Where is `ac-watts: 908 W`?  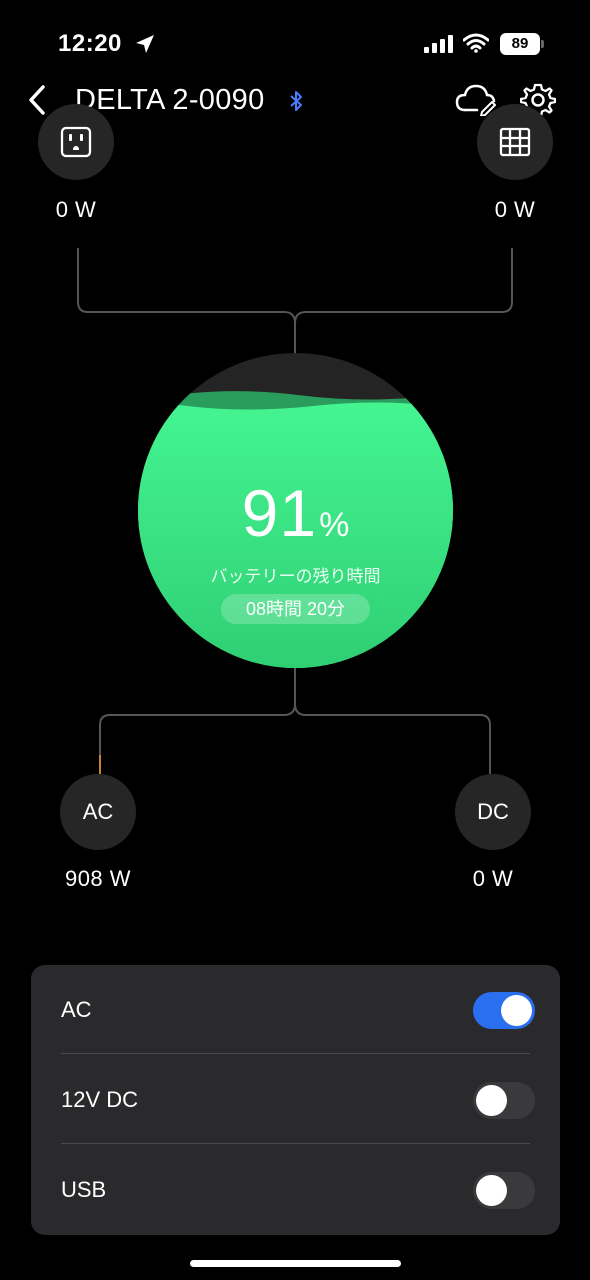 ac-watts: 908 W is located at coordinates (98, 878).